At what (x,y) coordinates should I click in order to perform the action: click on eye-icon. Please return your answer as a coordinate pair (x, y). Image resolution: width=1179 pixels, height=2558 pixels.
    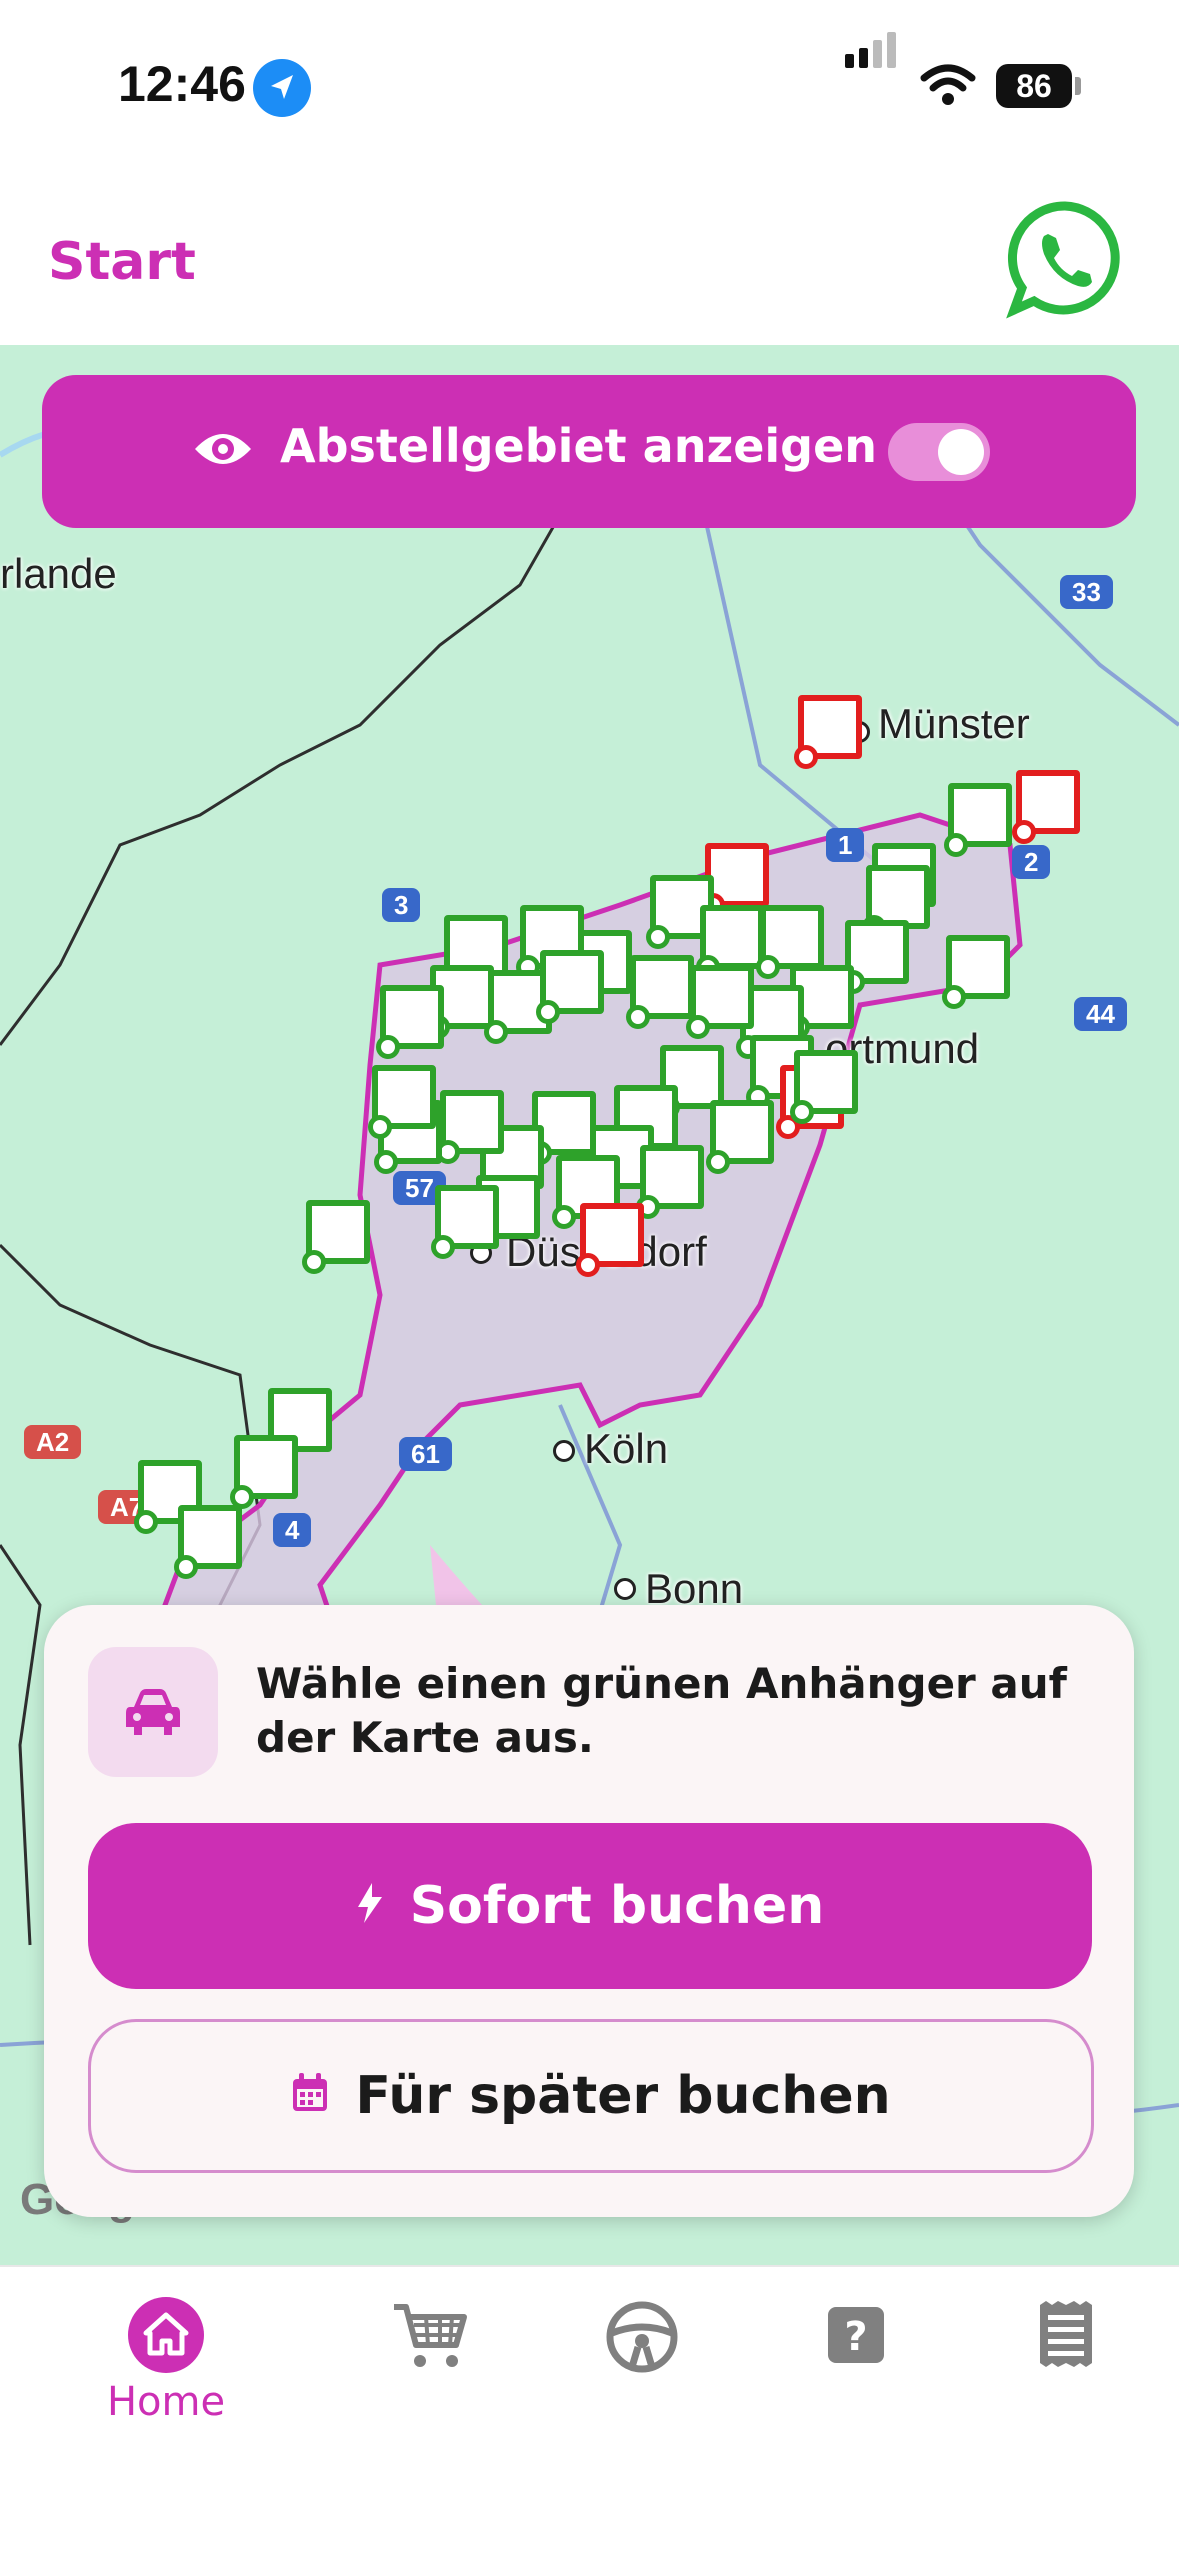
    Looking at the image, I should click on (223, 451).